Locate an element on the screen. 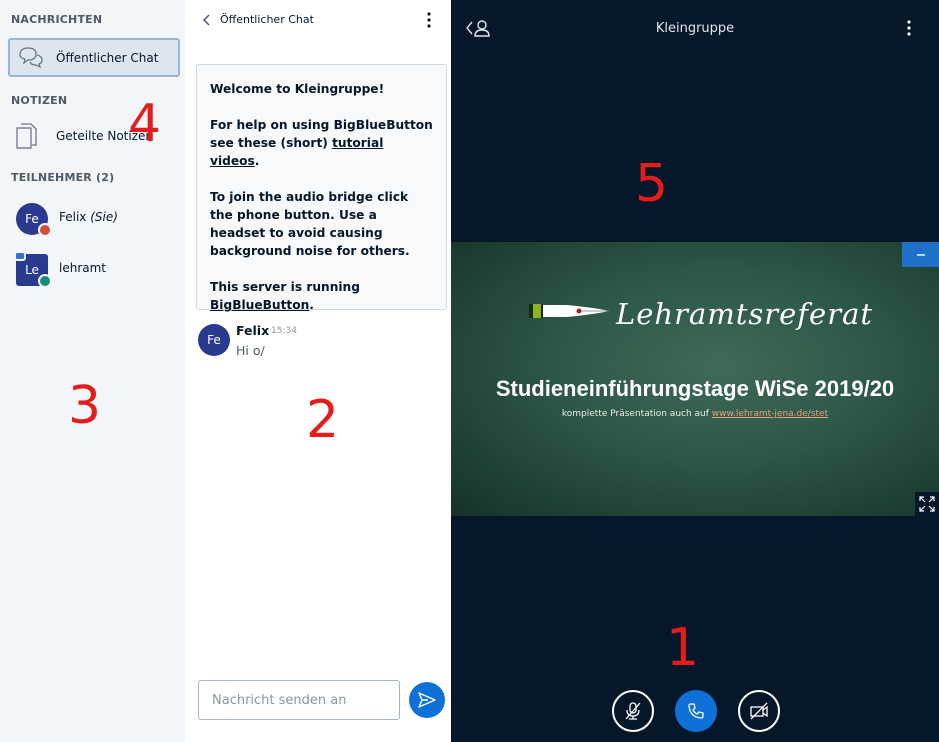  mute-microphone-icon is located at coordinates (633, 711).